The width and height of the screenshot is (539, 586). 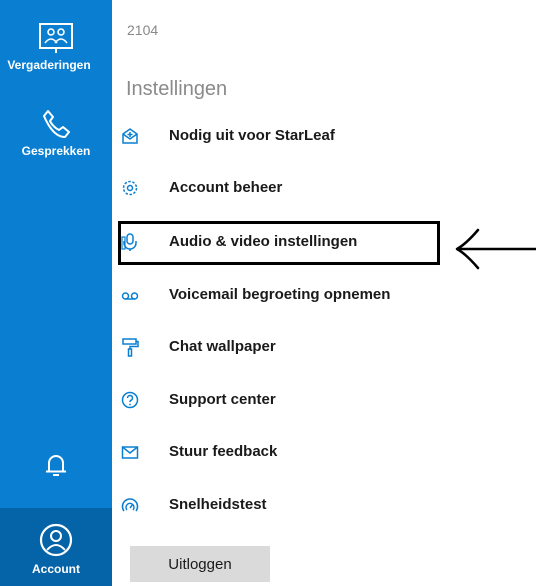 I want to click on bell-icon, so click(x=56, y=465).